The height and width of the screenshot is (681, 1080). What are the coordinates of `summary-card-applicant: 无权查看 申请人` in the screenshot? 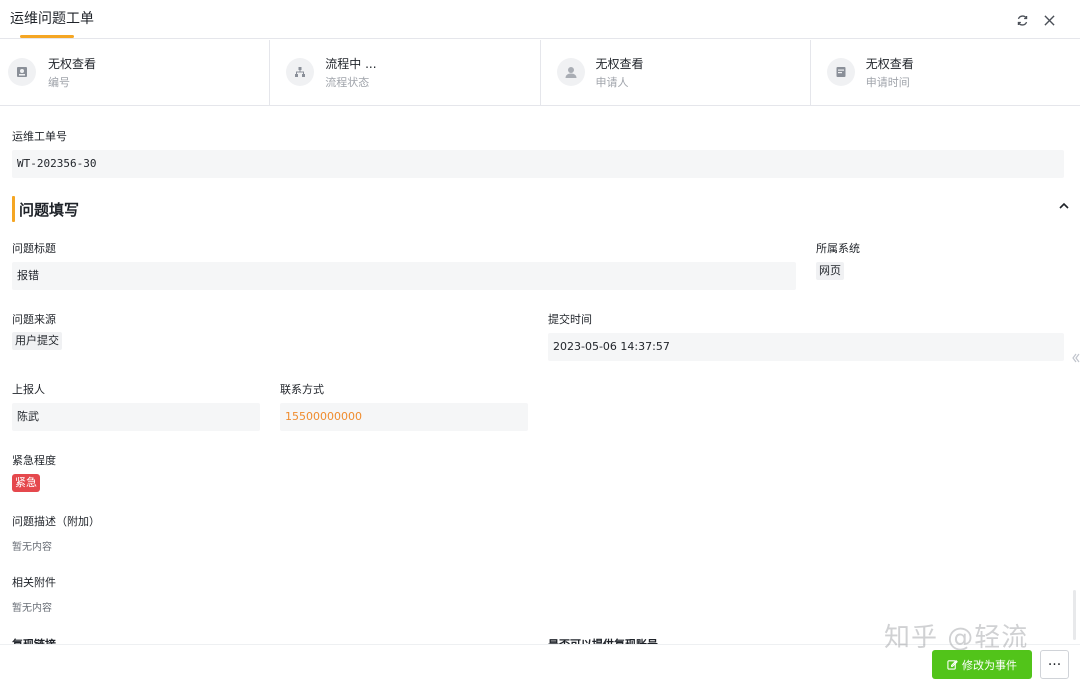 It's located at (676, 72).